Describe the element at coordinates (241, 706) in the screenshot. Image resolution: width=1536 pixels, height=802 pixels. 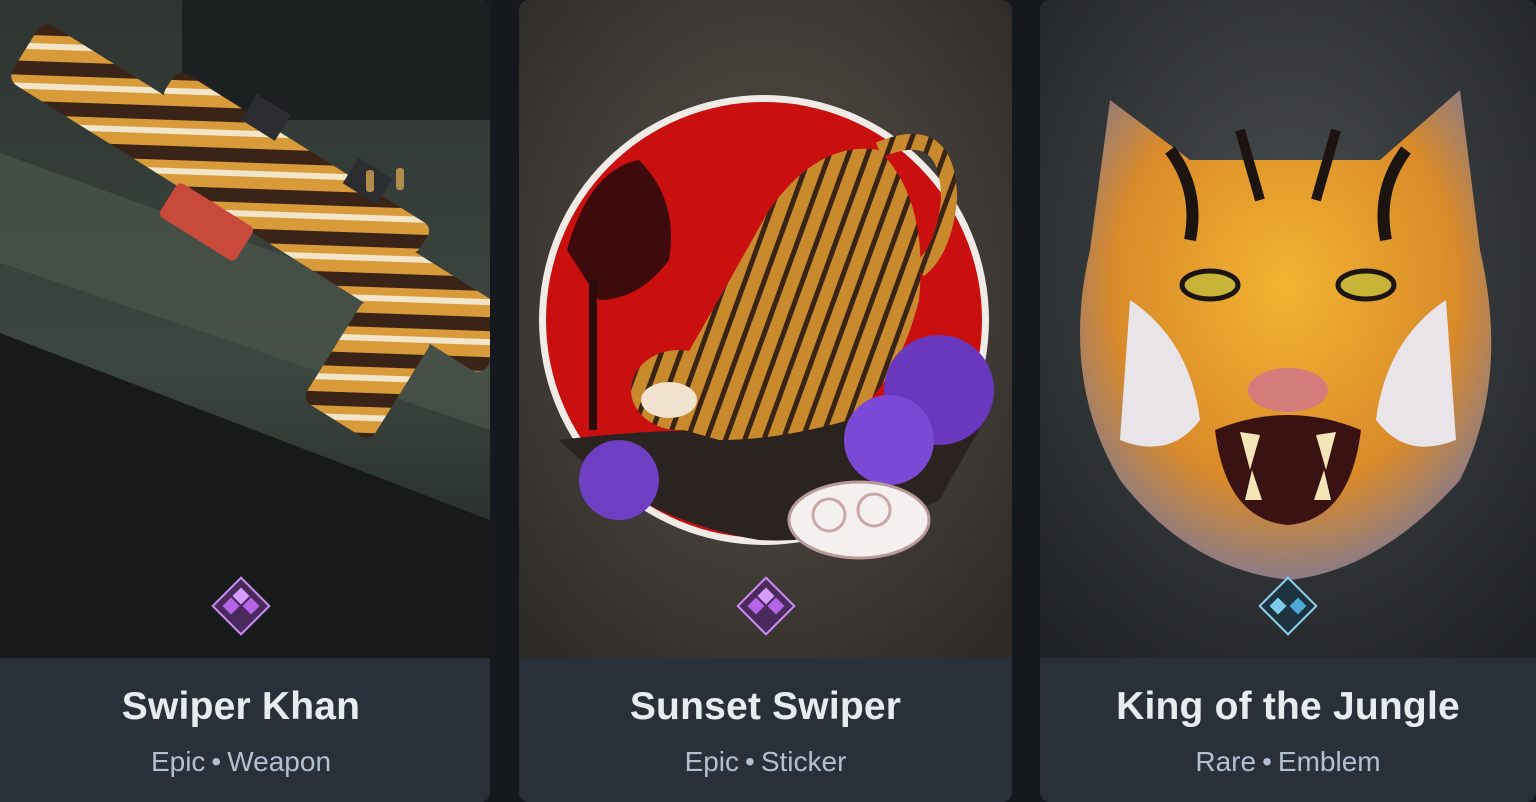
I see `item-title: Swiper Khan` at that location.